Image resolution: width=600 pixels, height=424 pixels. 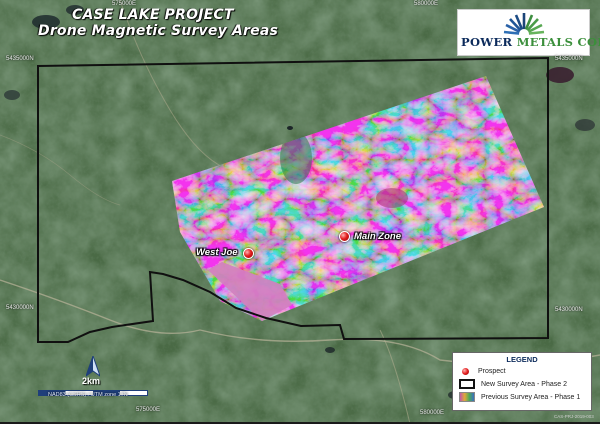 What do you see at coordinates (569, 310) in the screenshot?
I see `grid-label-right-n2: 5430000N` at bounding box center [569, 310].